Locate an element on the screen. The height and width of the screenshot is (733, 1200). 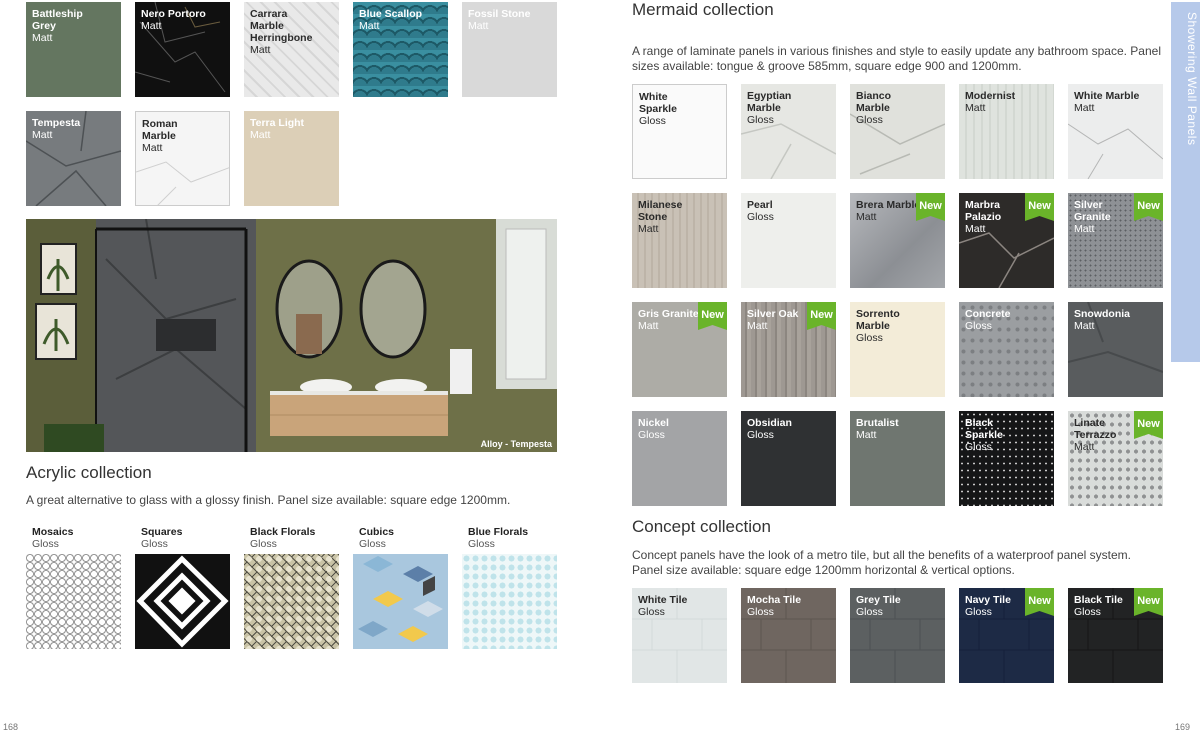
acrylic-label: Mosaics Gloss is located at coordinates (52, 538).